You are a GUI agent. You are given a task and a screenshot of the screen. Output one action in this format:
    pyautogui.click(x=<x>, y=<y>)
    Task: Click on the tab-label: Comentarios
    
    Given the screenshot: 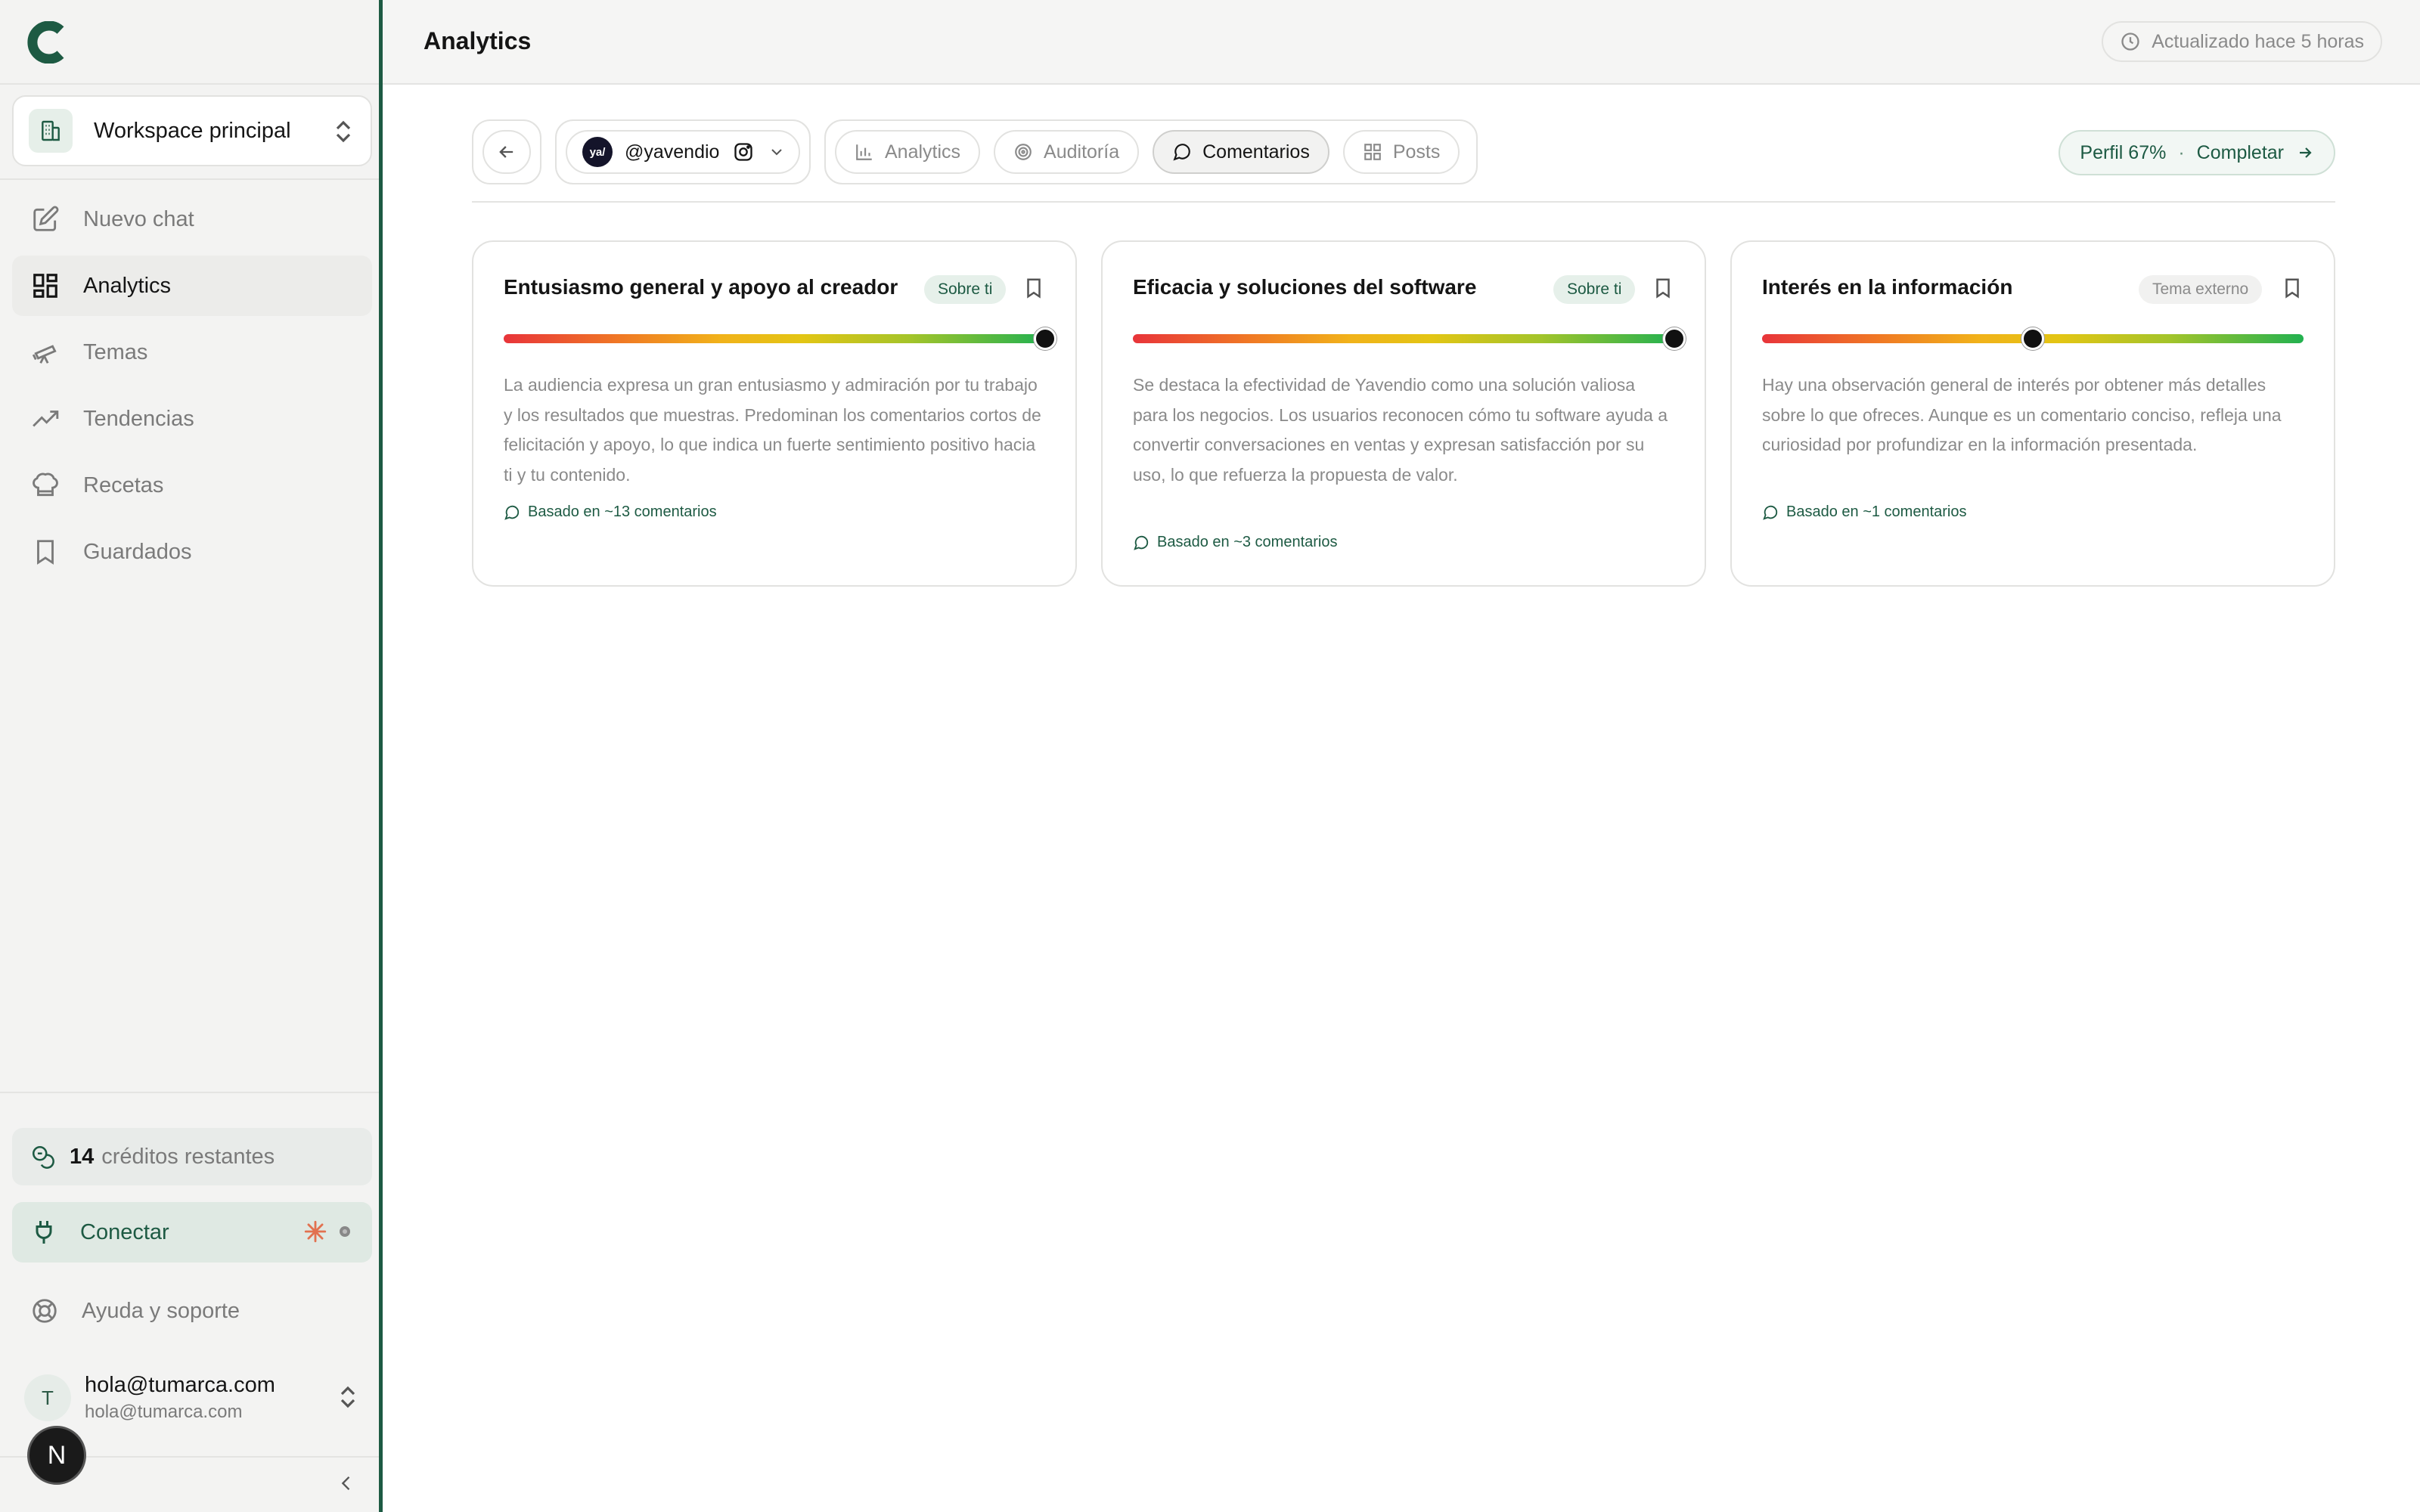 What is the action you would take?
    pyautogui.click(x=1256, y=152)
    